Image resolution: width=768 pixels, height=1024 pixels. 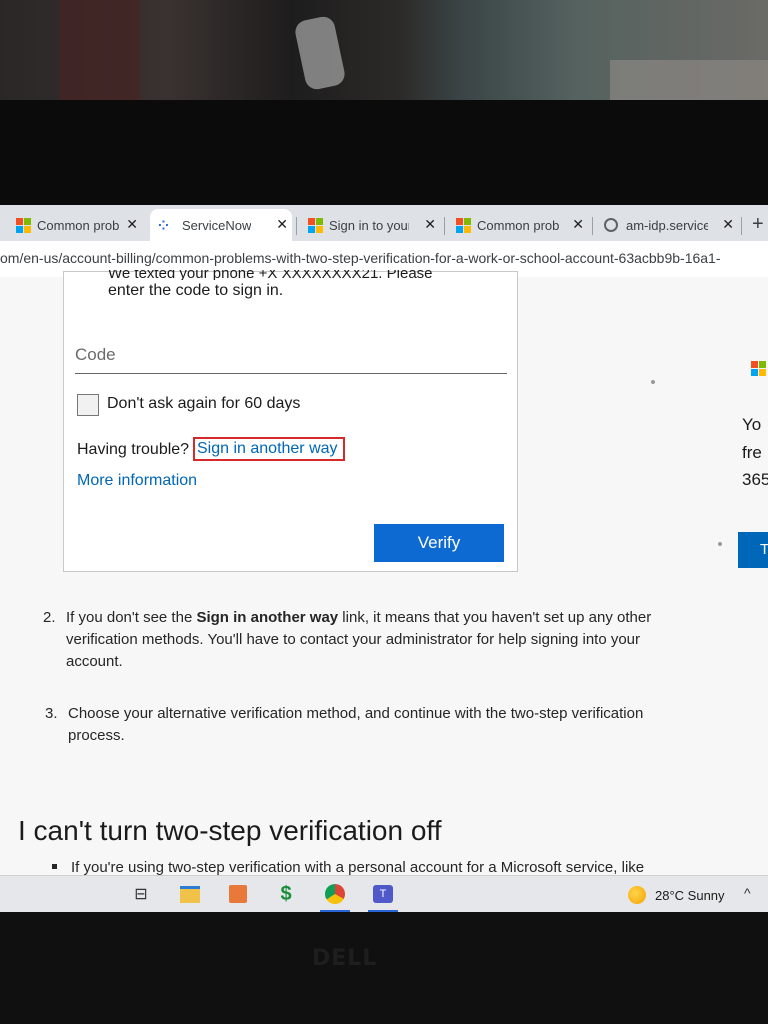 What do you see at coordinates (163, 225) in the screenshot?
I see `servicenow-icon: ⁘` at bounding box center [163, 225].